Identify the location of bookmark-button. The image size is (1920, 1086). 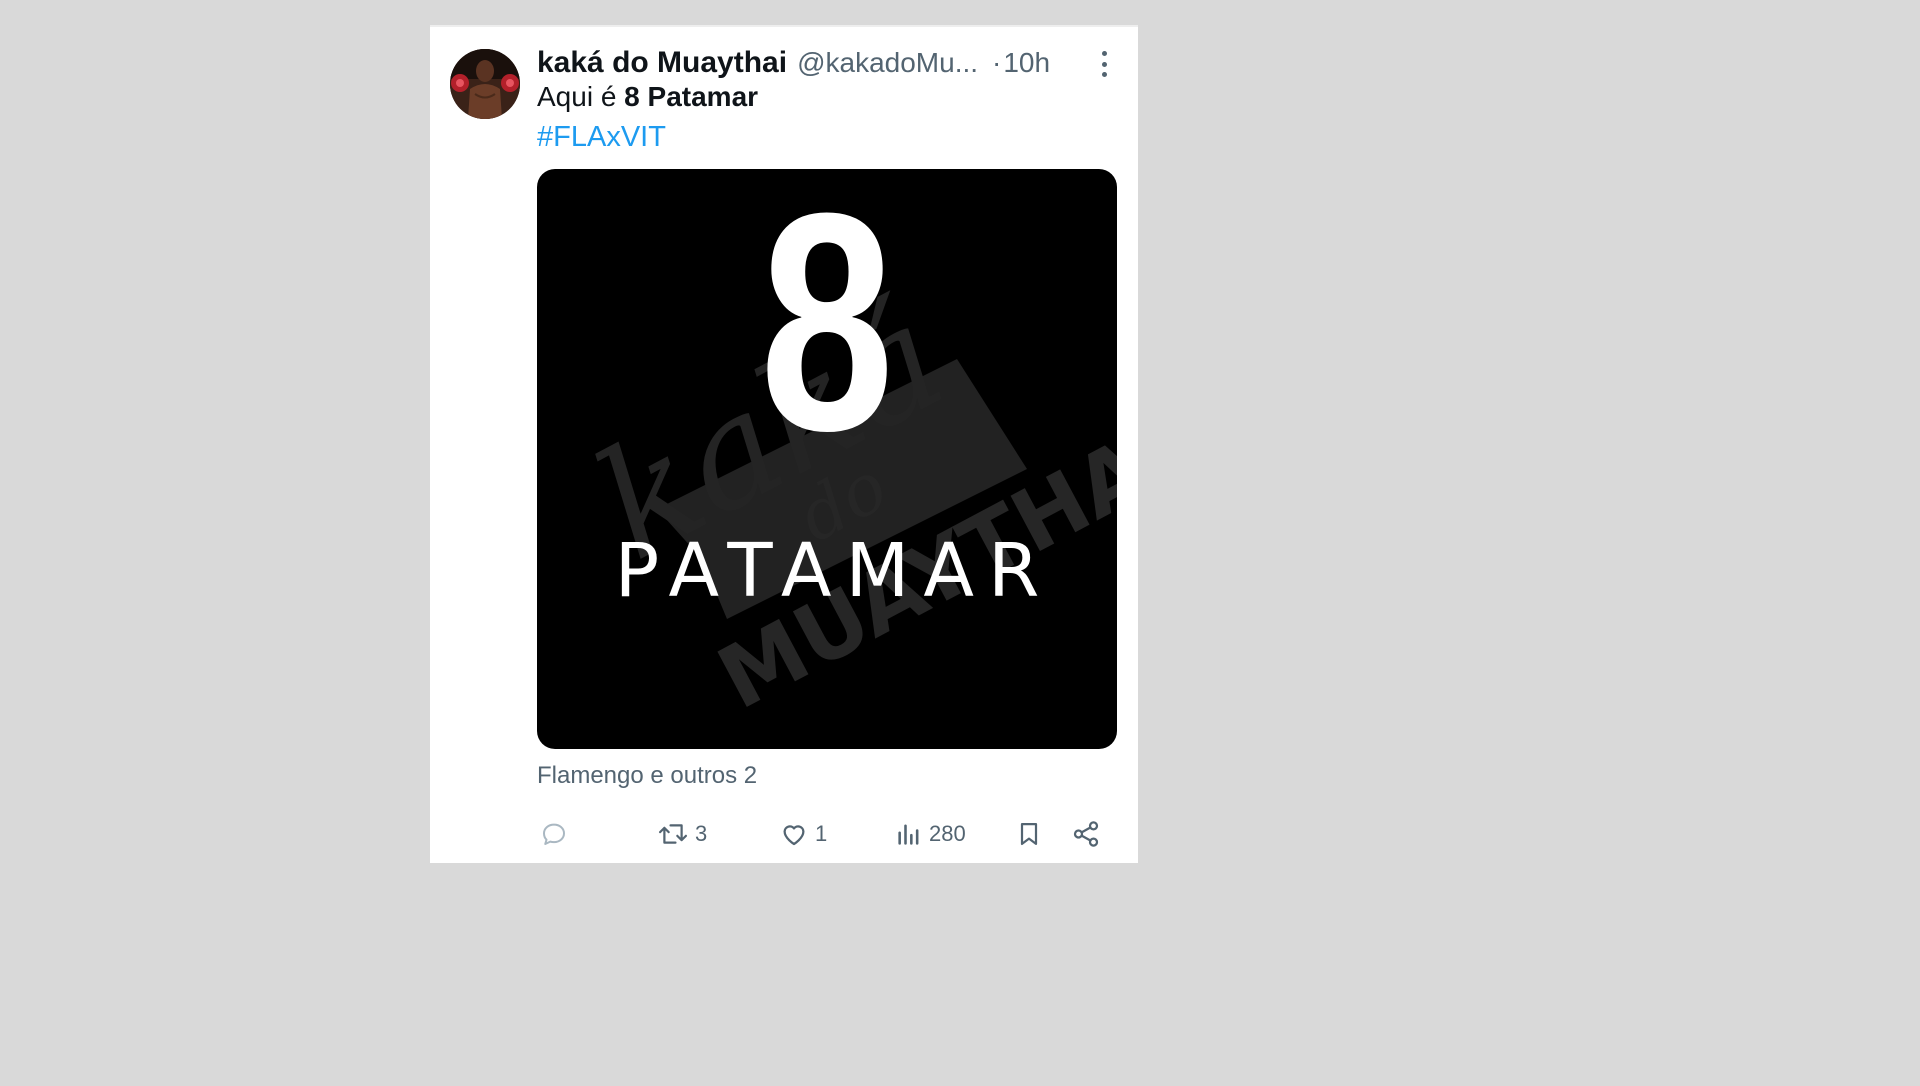
(1029, 834).